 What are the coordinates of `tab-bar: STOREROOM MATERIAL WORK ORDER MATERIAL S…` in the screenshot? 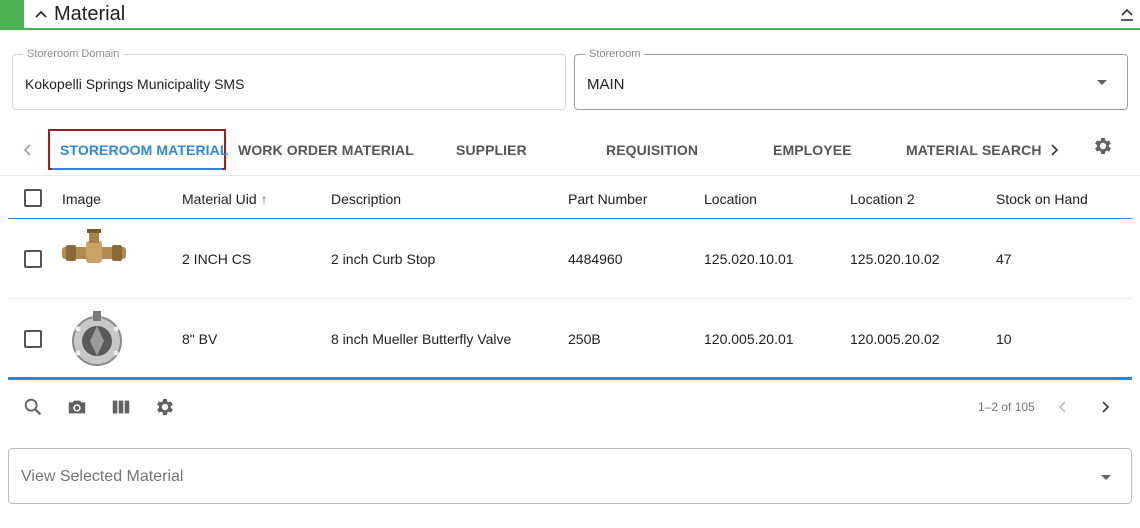 It's located at (570, 150).